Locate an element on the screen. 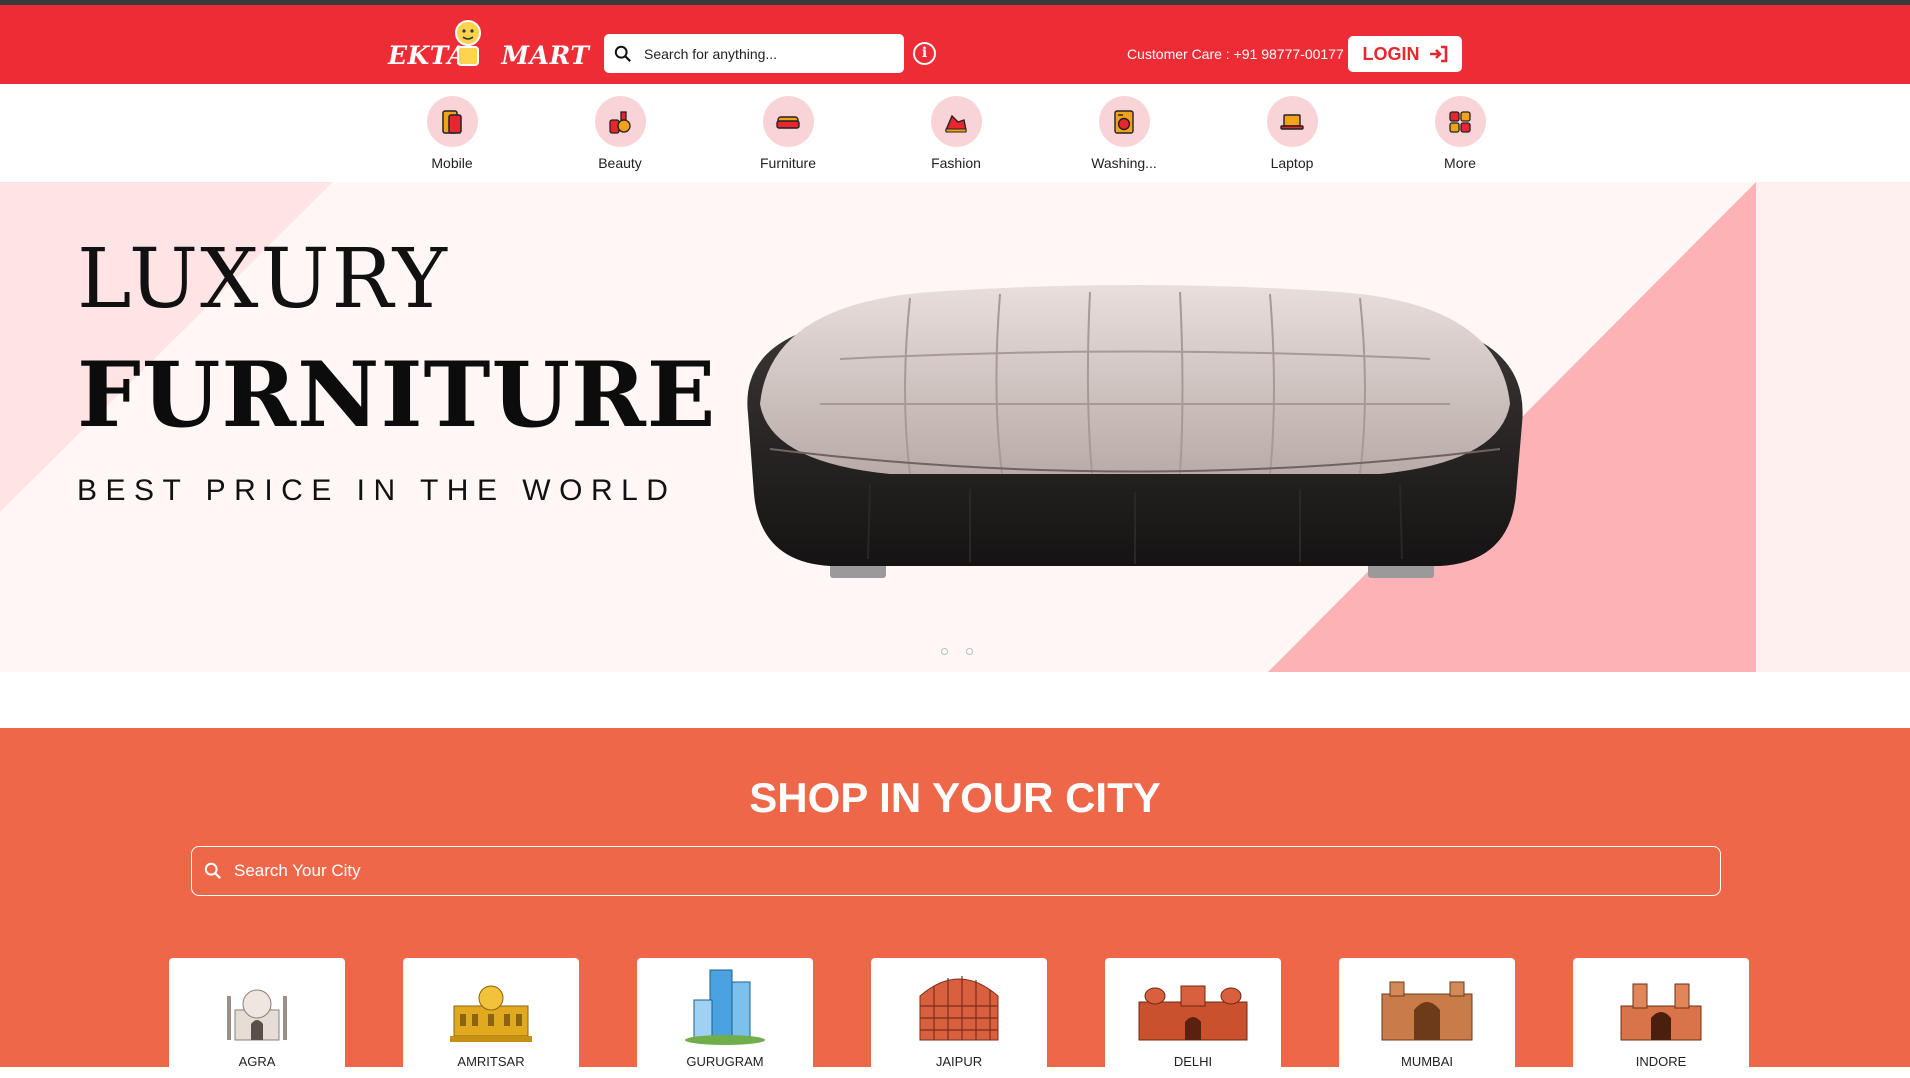 The image size is (1910, 1078). category-label: Furniture is located at coordinates (788, 163).